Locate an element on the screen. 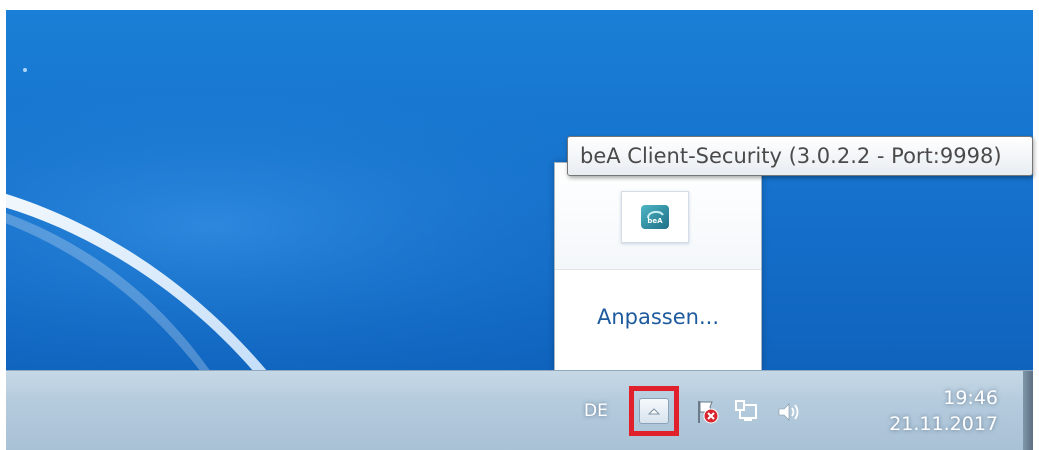  show-hidden-icons-button is located at coordinates (654, 411).